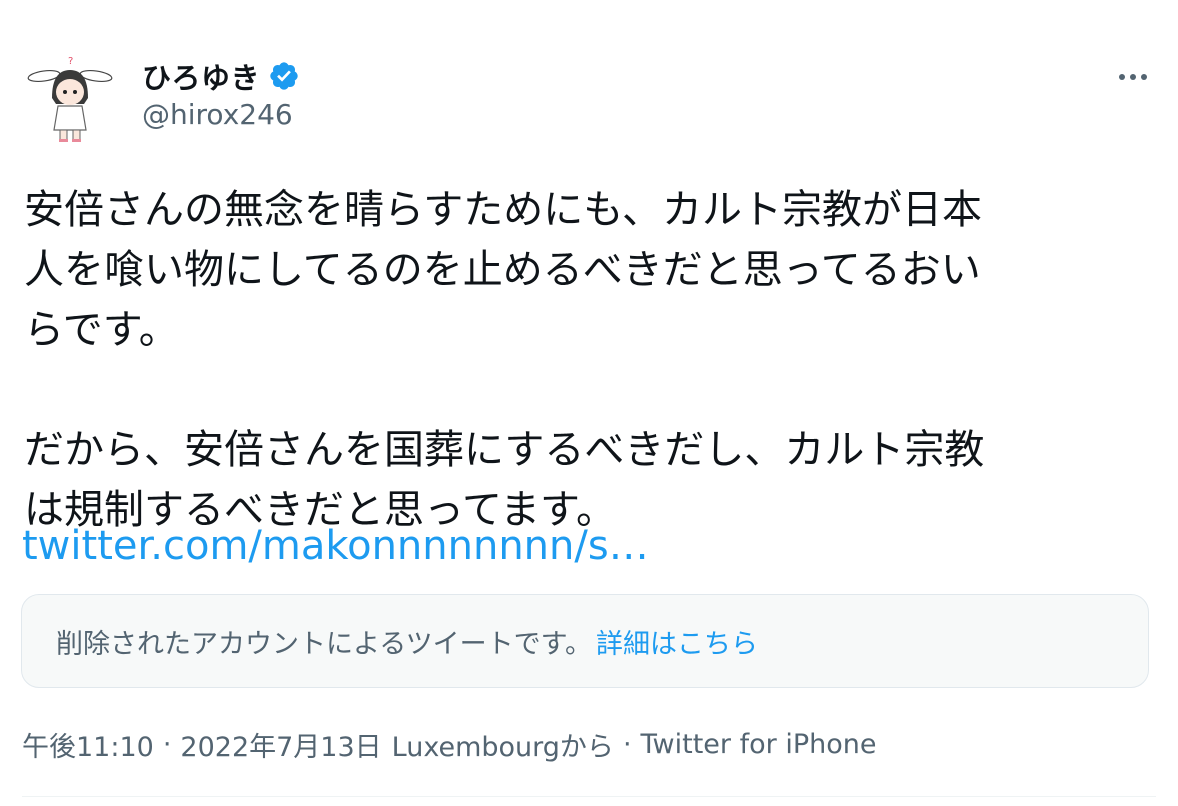 This screenshot has width=1178, height=806. I want to click on learn-more-link: 詳細はこちら, so click(677, 641).